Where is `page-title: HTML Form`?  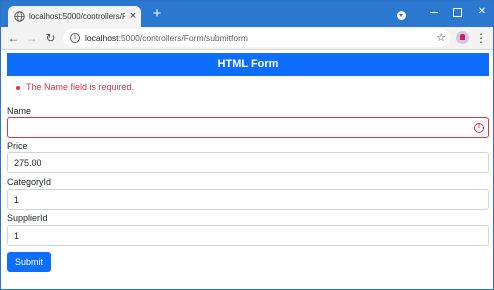
page-title: HTML Form is located at coordinates (248, 64).